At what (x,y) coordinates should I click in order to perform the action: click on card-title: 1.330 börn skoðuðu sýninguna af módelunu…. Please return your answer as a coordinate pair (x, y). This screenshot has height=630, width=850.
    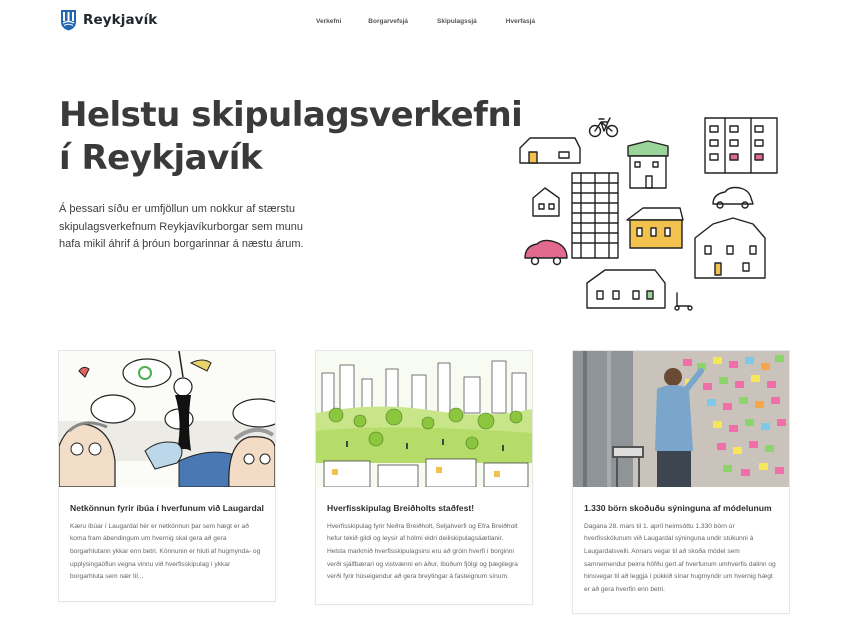
    Looking at the image, I should click on (681, 508).